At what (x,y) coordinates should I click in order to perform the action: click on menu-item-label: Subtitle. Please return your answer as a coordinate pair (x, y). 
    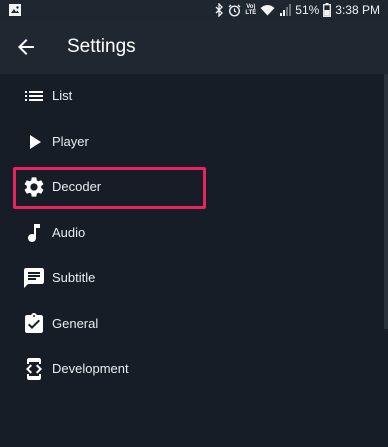
    Looking at the image, I should click on (74, 277).